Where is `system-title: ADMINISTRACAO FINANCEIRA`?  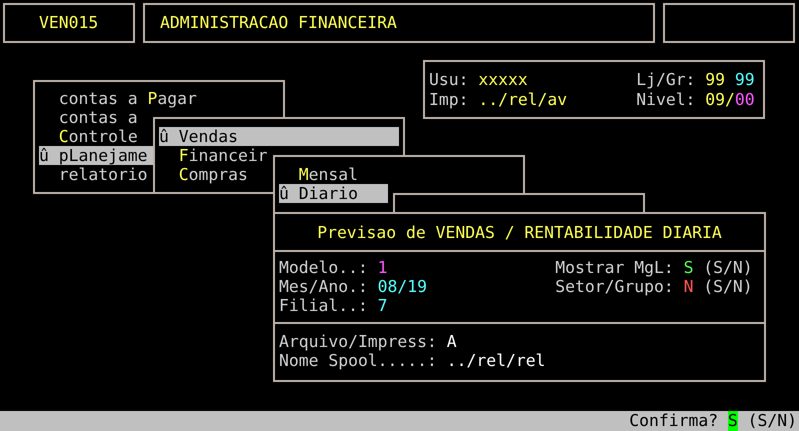 system-title: ADMINISTRACAO FINANCEIRA is located at coordinates (278, 22).